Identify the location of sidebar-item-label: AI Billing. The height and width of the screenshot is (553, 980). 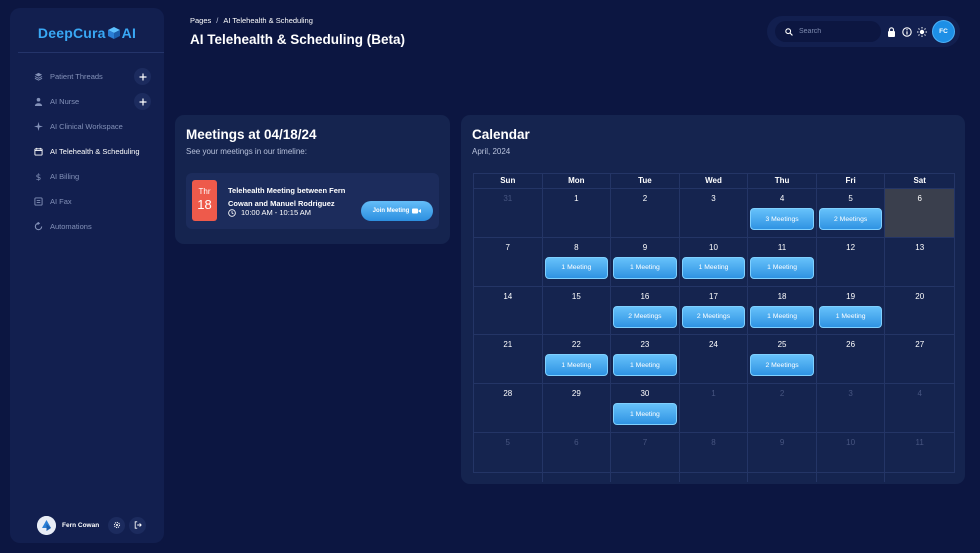
(65, 176).